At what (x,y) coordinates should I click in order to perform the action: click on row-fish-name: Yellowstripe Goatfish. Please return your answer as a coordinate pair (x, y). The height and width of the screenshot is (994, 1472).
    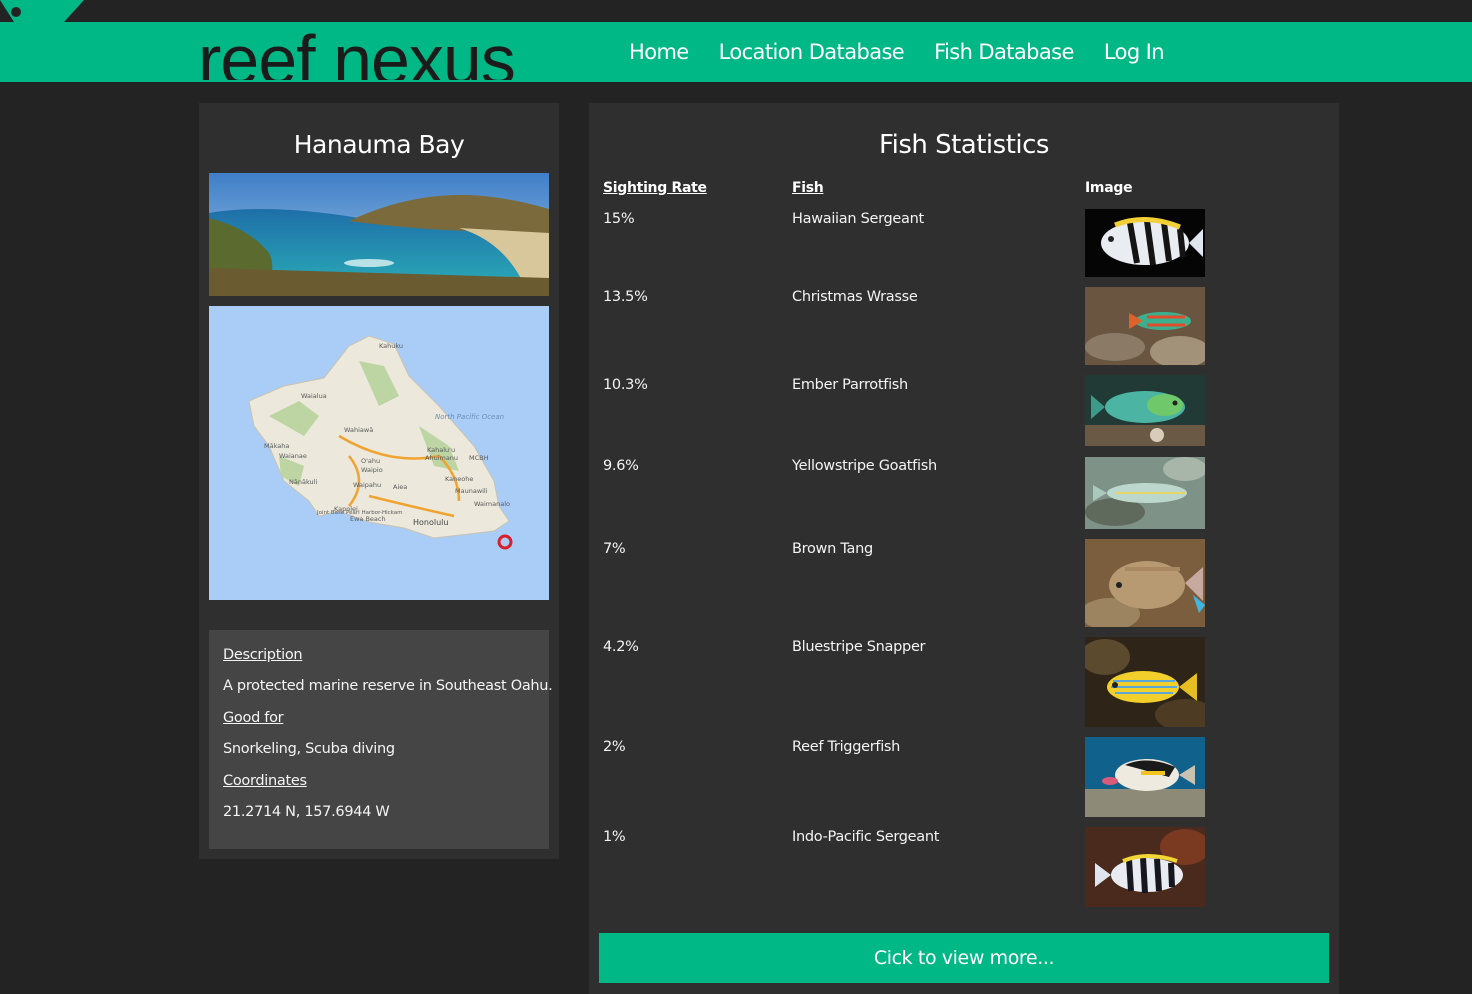
    Looking at the image, I should click on (864, 466).